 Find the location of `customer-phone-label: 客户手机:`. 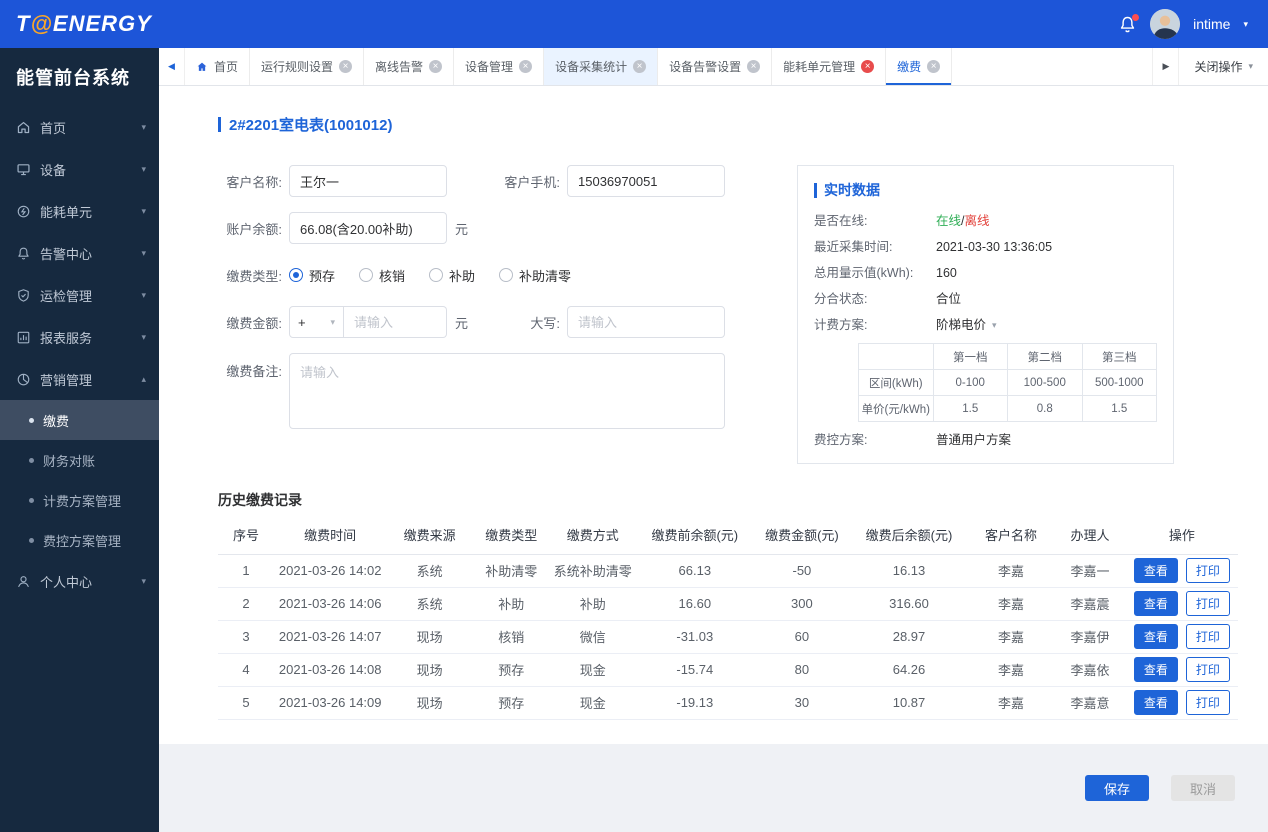

customer-phone-label: 客户手机: is located at coordinates (532, 182).